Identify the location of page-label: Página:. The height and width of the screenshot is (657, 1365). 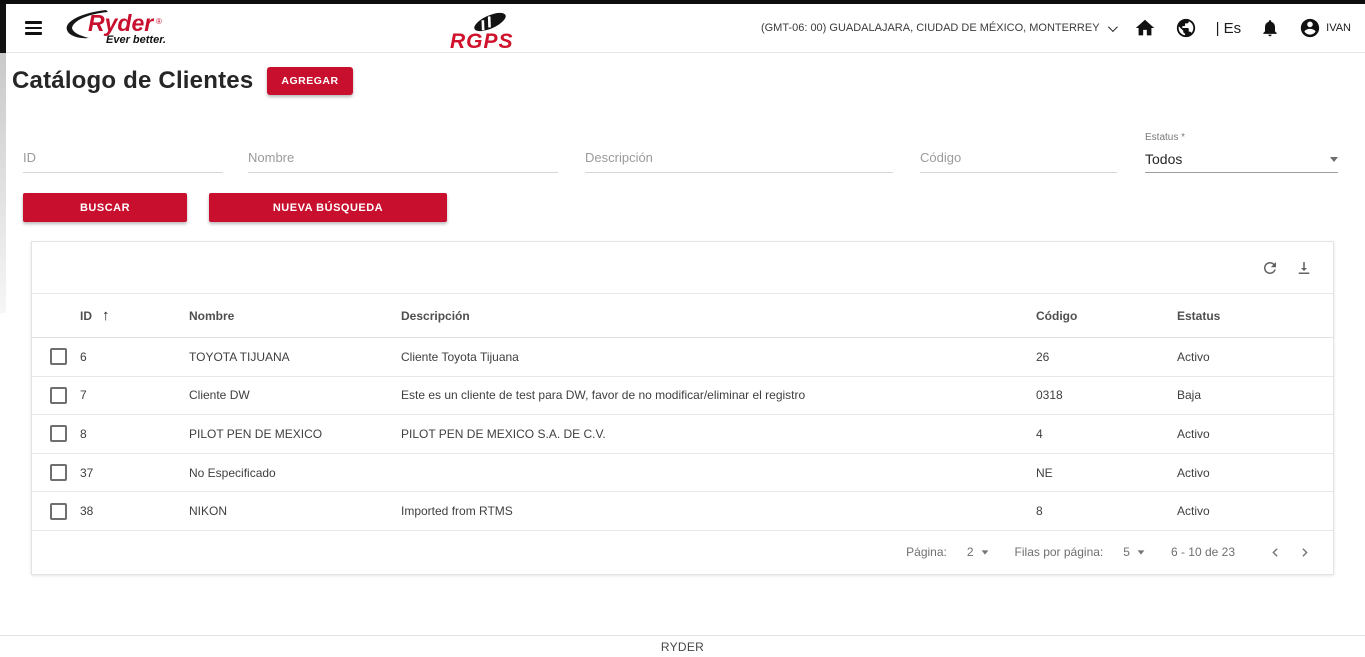
(926, 552).